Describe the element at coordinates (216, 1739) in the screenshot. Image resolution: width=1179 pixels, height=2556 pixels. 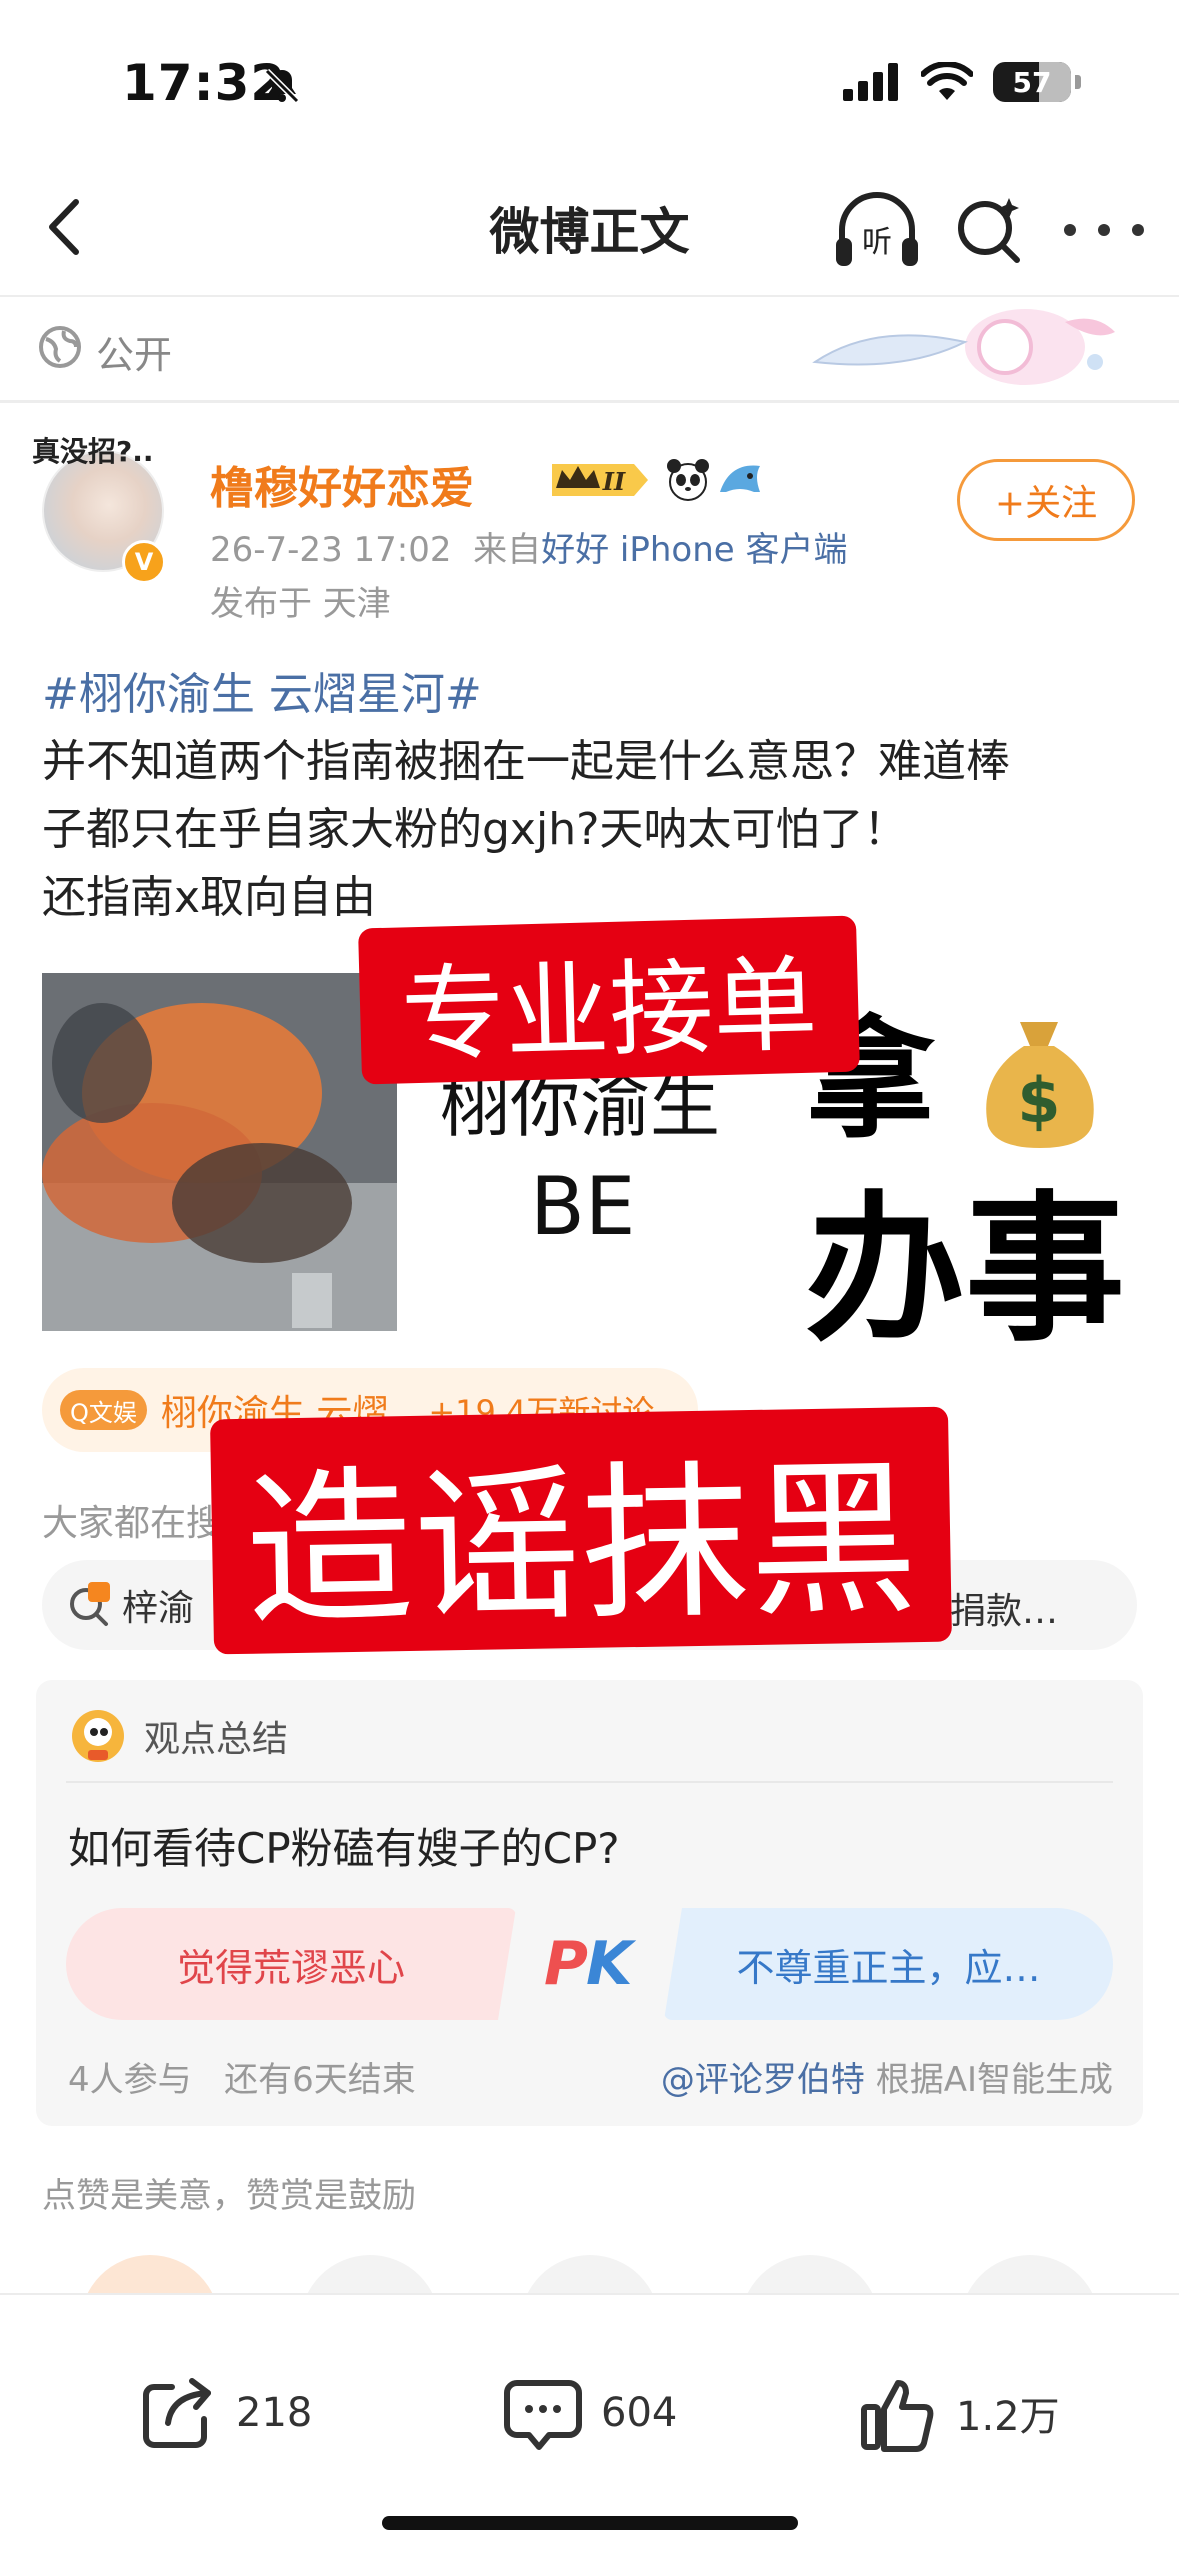
I see `opinion-title: 观点总结` at that location.